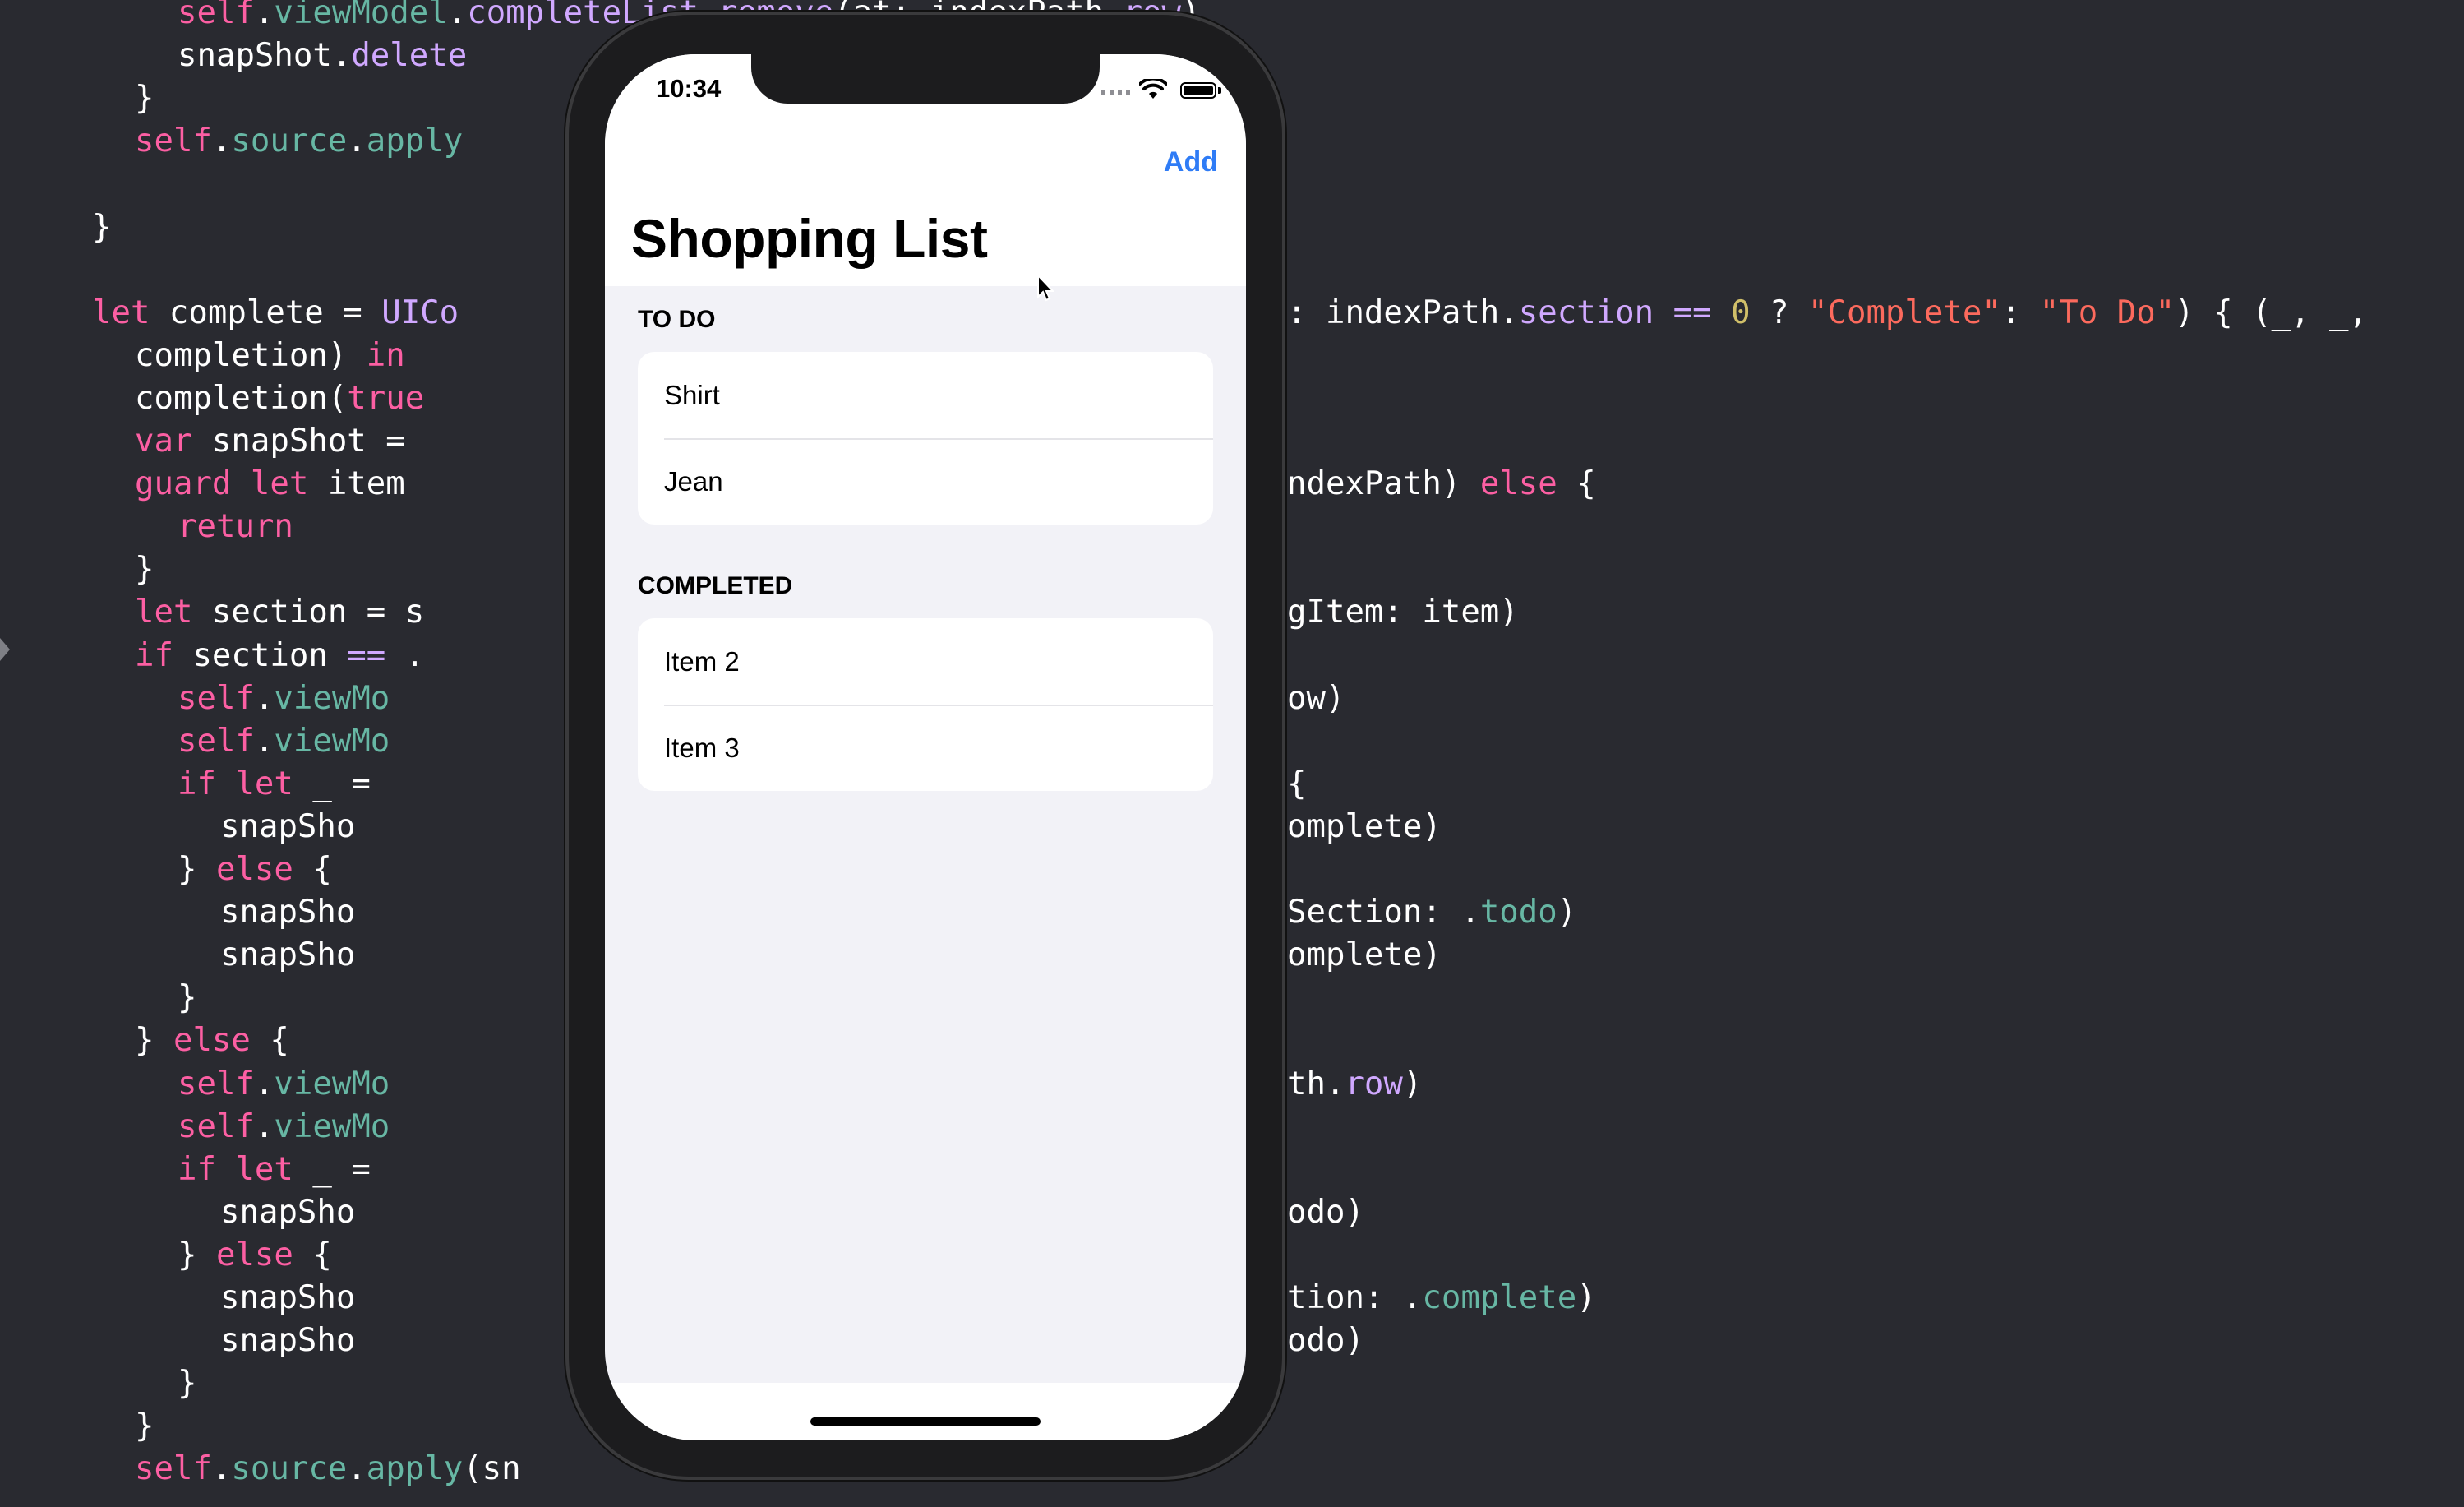  What do you see at coordinates (677, 319) in the screenshot?
I see `section-header-todo: TO DO` at bounding box center [677, 319].